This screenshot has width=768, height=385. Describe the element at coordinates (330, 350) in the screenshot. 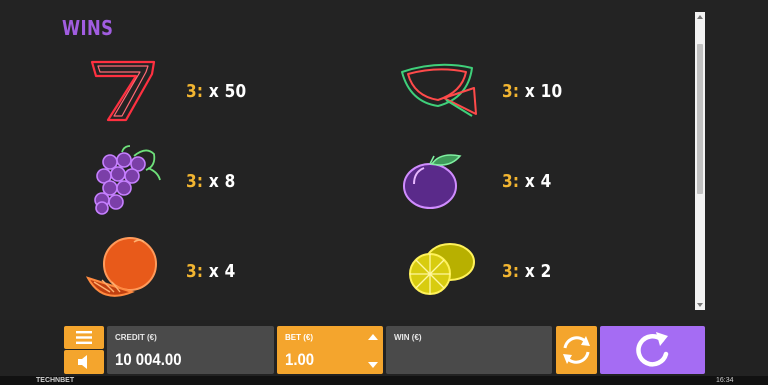

I see `bet-selector: BET (€) 1.00` at that location.